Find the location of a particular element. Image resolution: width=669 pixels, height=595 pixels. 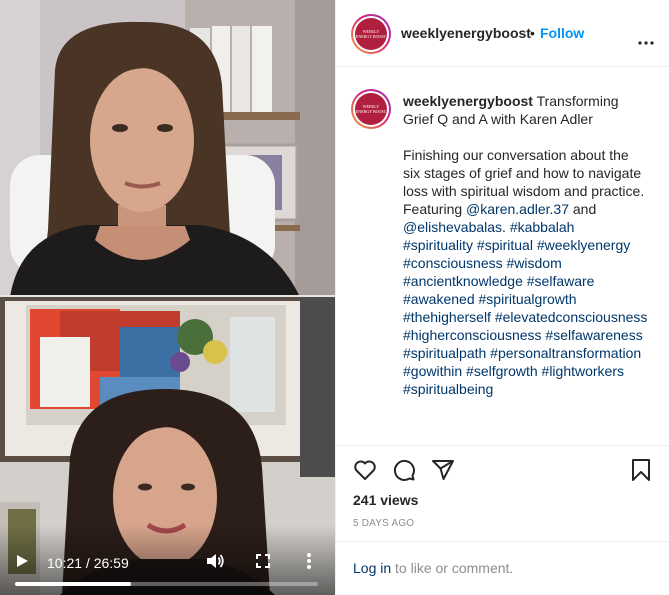

hashtag-link: #spiritualbeing is located at coordinates (448, 389).